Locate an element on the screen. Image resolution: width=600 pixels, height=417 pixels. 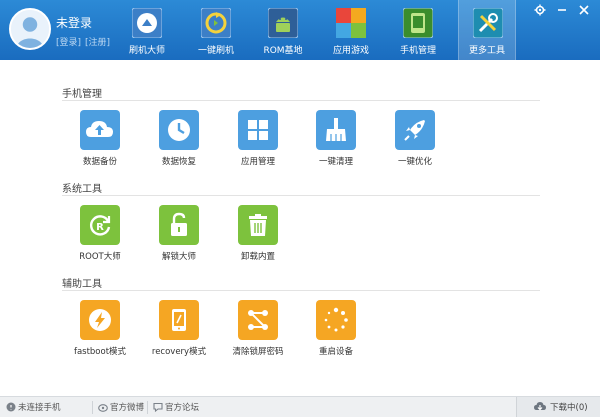
tile-label: 清除锁屏密码 is located at coordinates (258, 352).